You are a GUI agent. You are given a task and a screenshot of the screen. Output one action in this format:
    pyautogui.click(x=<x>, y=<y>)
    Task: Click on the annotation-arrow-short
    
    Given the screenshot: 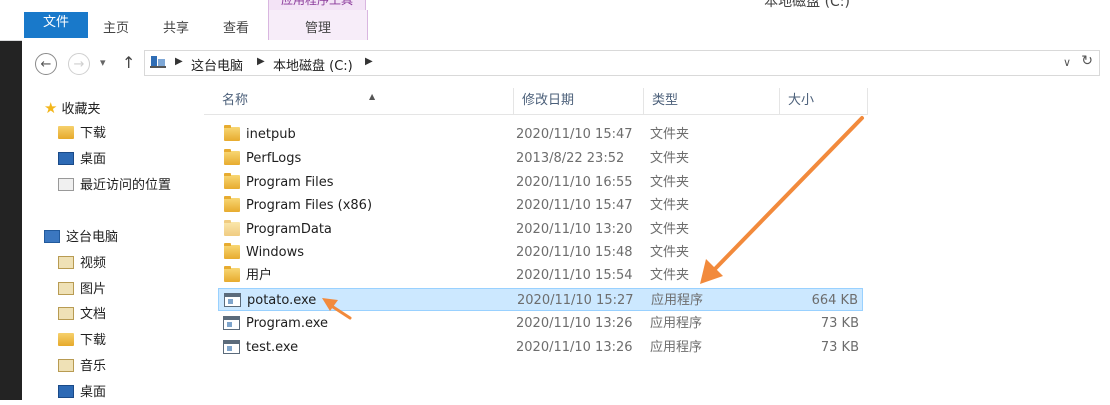 What is the action you would take?
    pyautogui.click(x=337, y=309)
    